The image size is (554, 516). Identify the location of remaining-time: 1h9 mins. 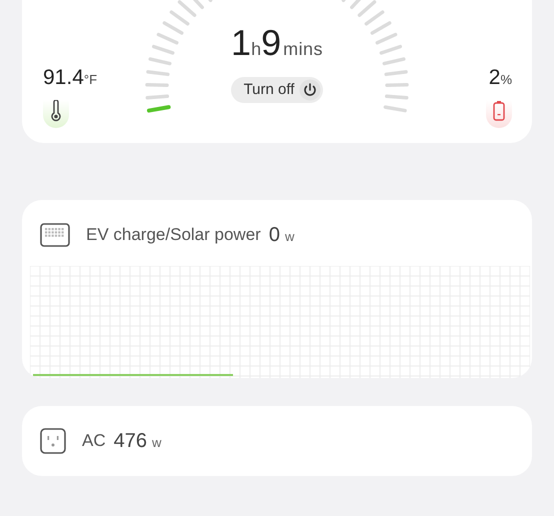
(277, 44).